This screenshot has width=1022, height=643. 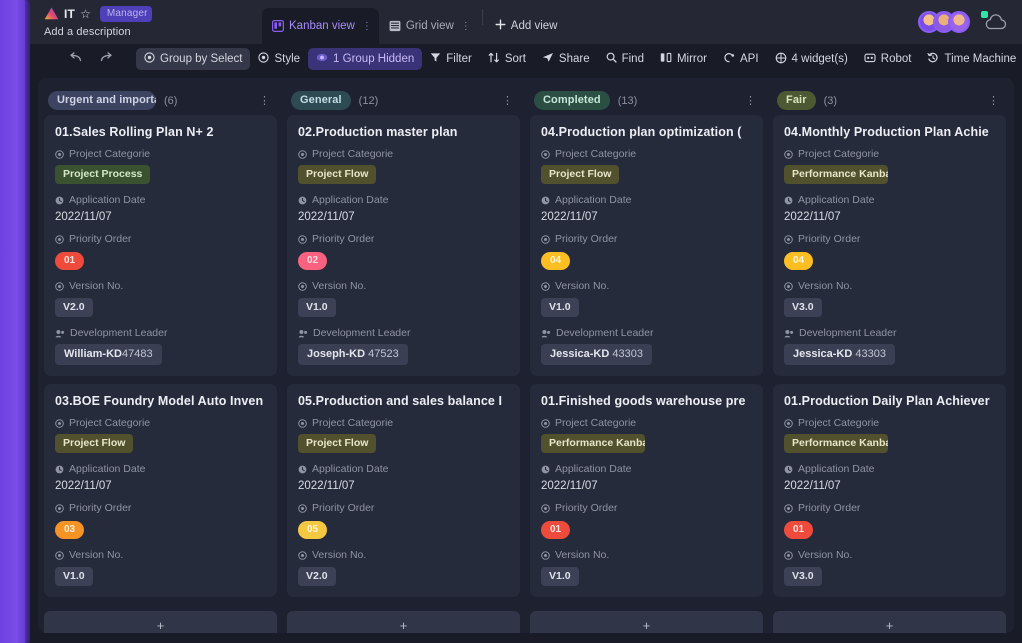 I want to click on version-chip: V3.0, so click(x=803, y=577).